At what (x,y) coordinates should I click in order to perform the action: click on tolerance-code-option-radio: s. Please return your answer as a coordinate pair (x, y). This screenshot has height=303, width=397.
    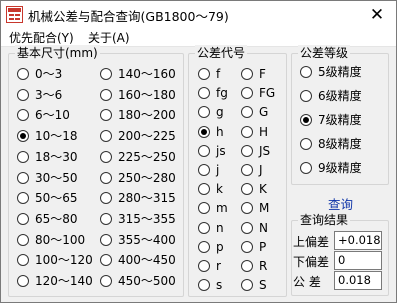
    Looking at the image, I should click on (210, 285).